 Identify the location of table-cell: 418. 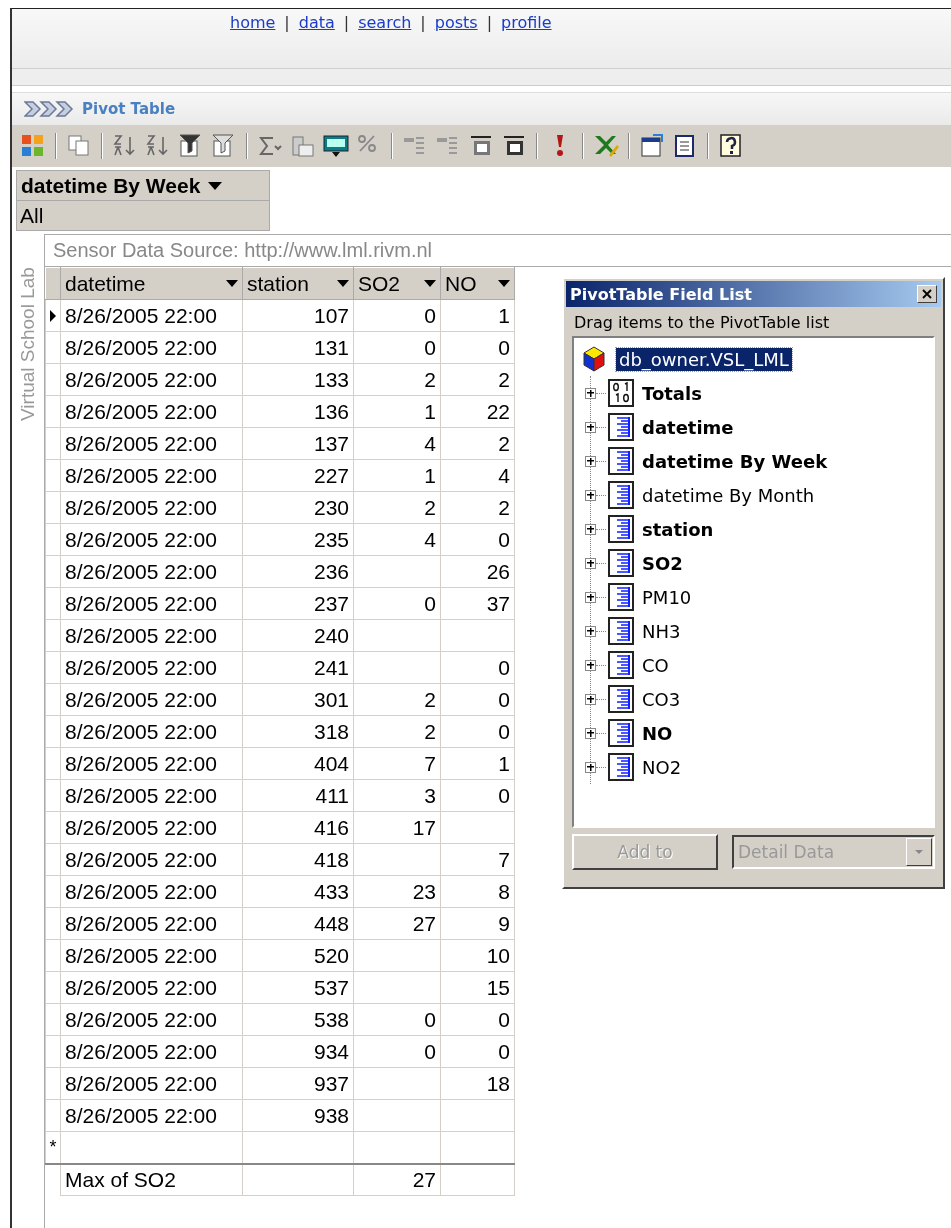
(298, 859).